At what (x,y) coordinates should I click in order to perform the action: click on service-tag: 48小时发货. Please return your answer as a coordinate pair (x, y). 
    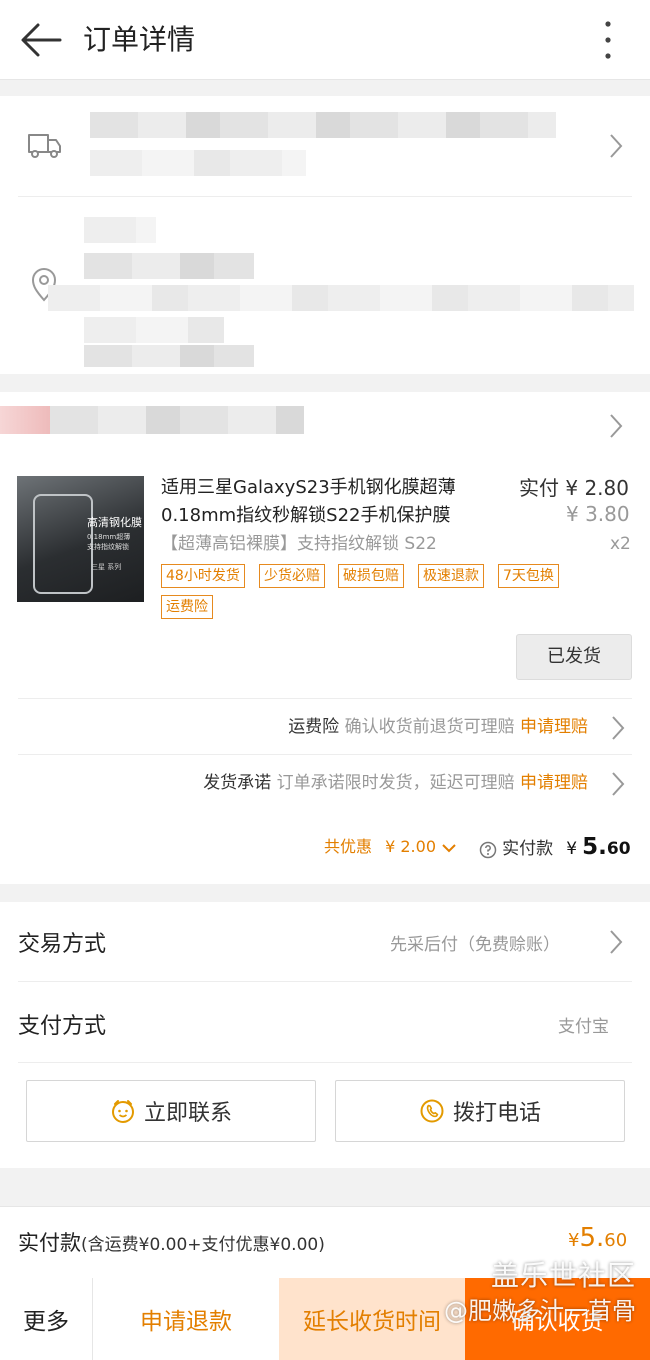
    Looking at the image, I should click on (203, 576).